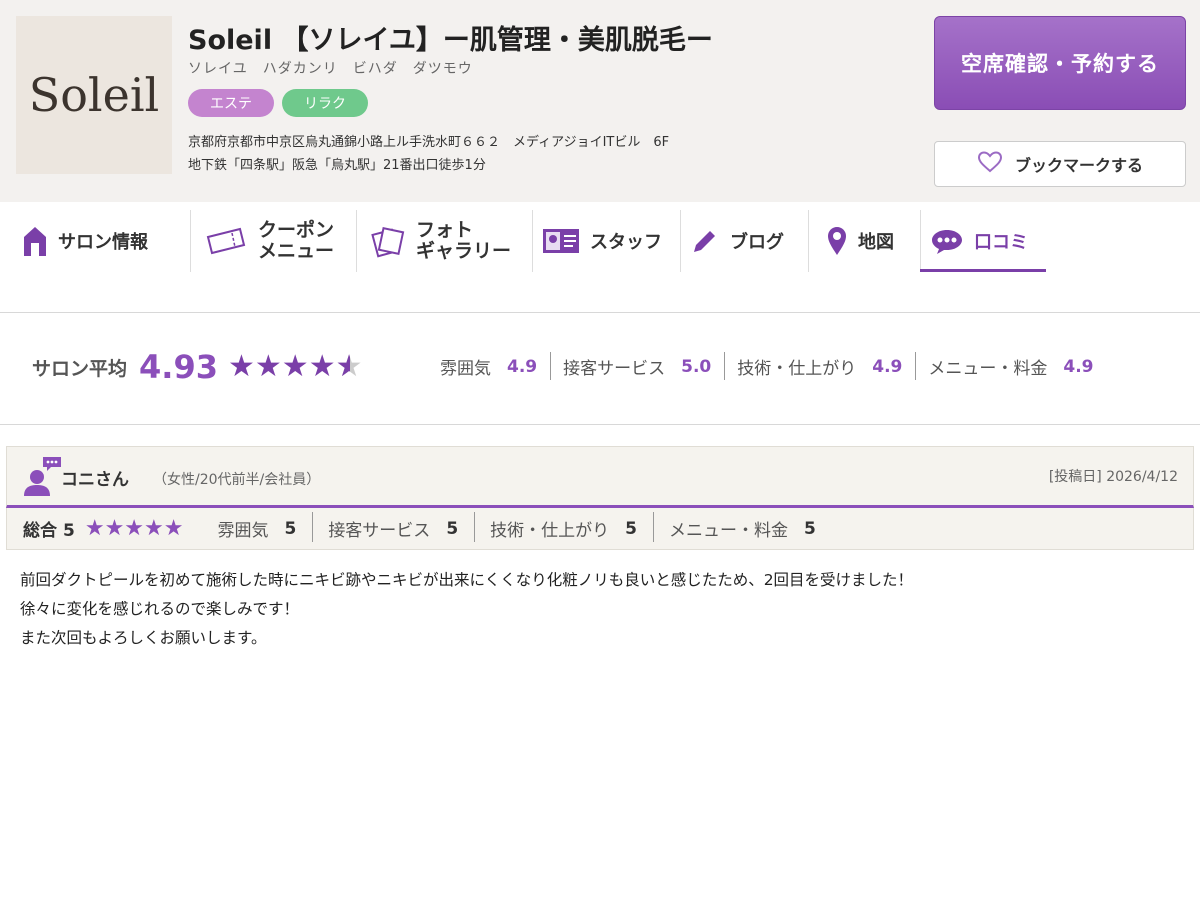  Describe the element at coordinates (757, 242) in the screenshot. I see `tab-label: ブログ` at that location.